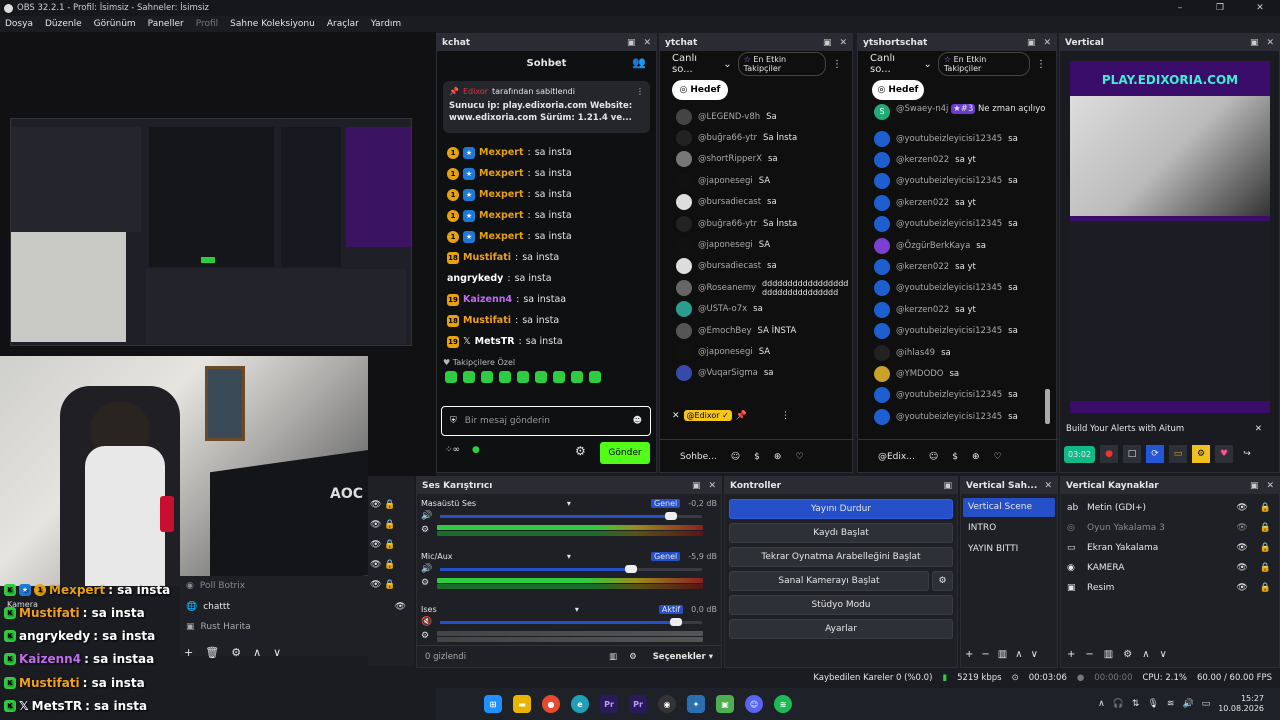 The image size is (1280, 720). What do you see at coordinates (707, 415) in the screenshot?
I see `mention-chip: @Edixor ✓` at bounding box center [707, 415].